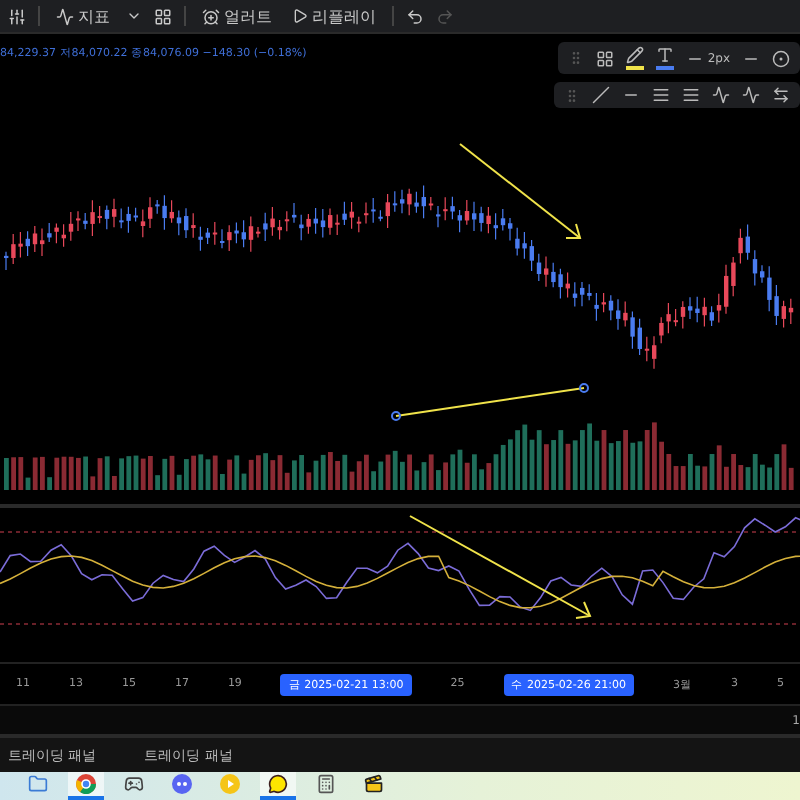 The width and height of the screenshot is (800, 800). Describe the element at coordinates (334, 16) in the screenshot. I see `replay-button: 리플레이` at that location.